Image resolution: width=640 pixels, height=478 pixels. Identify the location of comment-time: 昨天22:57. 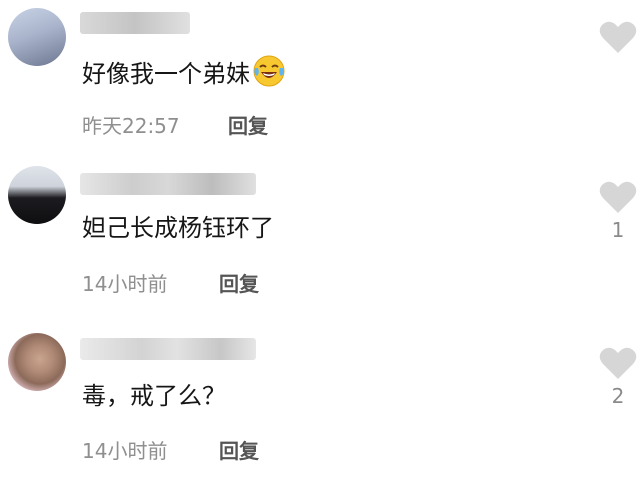
(131, 126).